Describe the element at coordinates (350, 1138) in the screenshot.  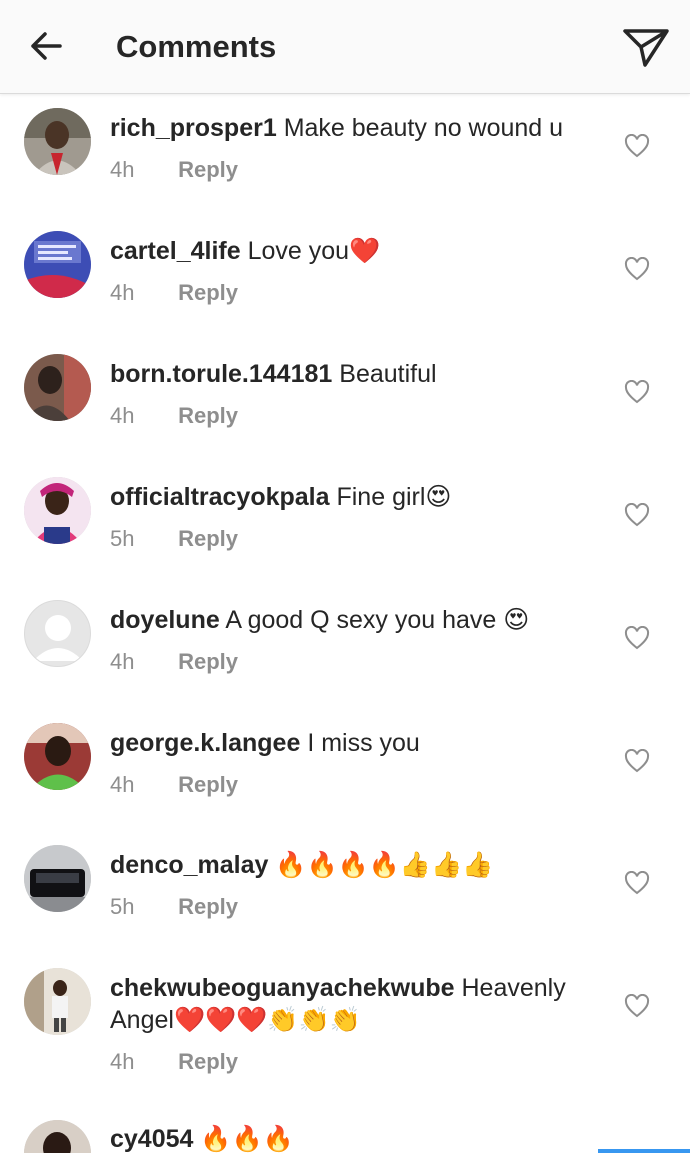
I see `comment-text: cy4054 🔥🔥🔥` at that location.